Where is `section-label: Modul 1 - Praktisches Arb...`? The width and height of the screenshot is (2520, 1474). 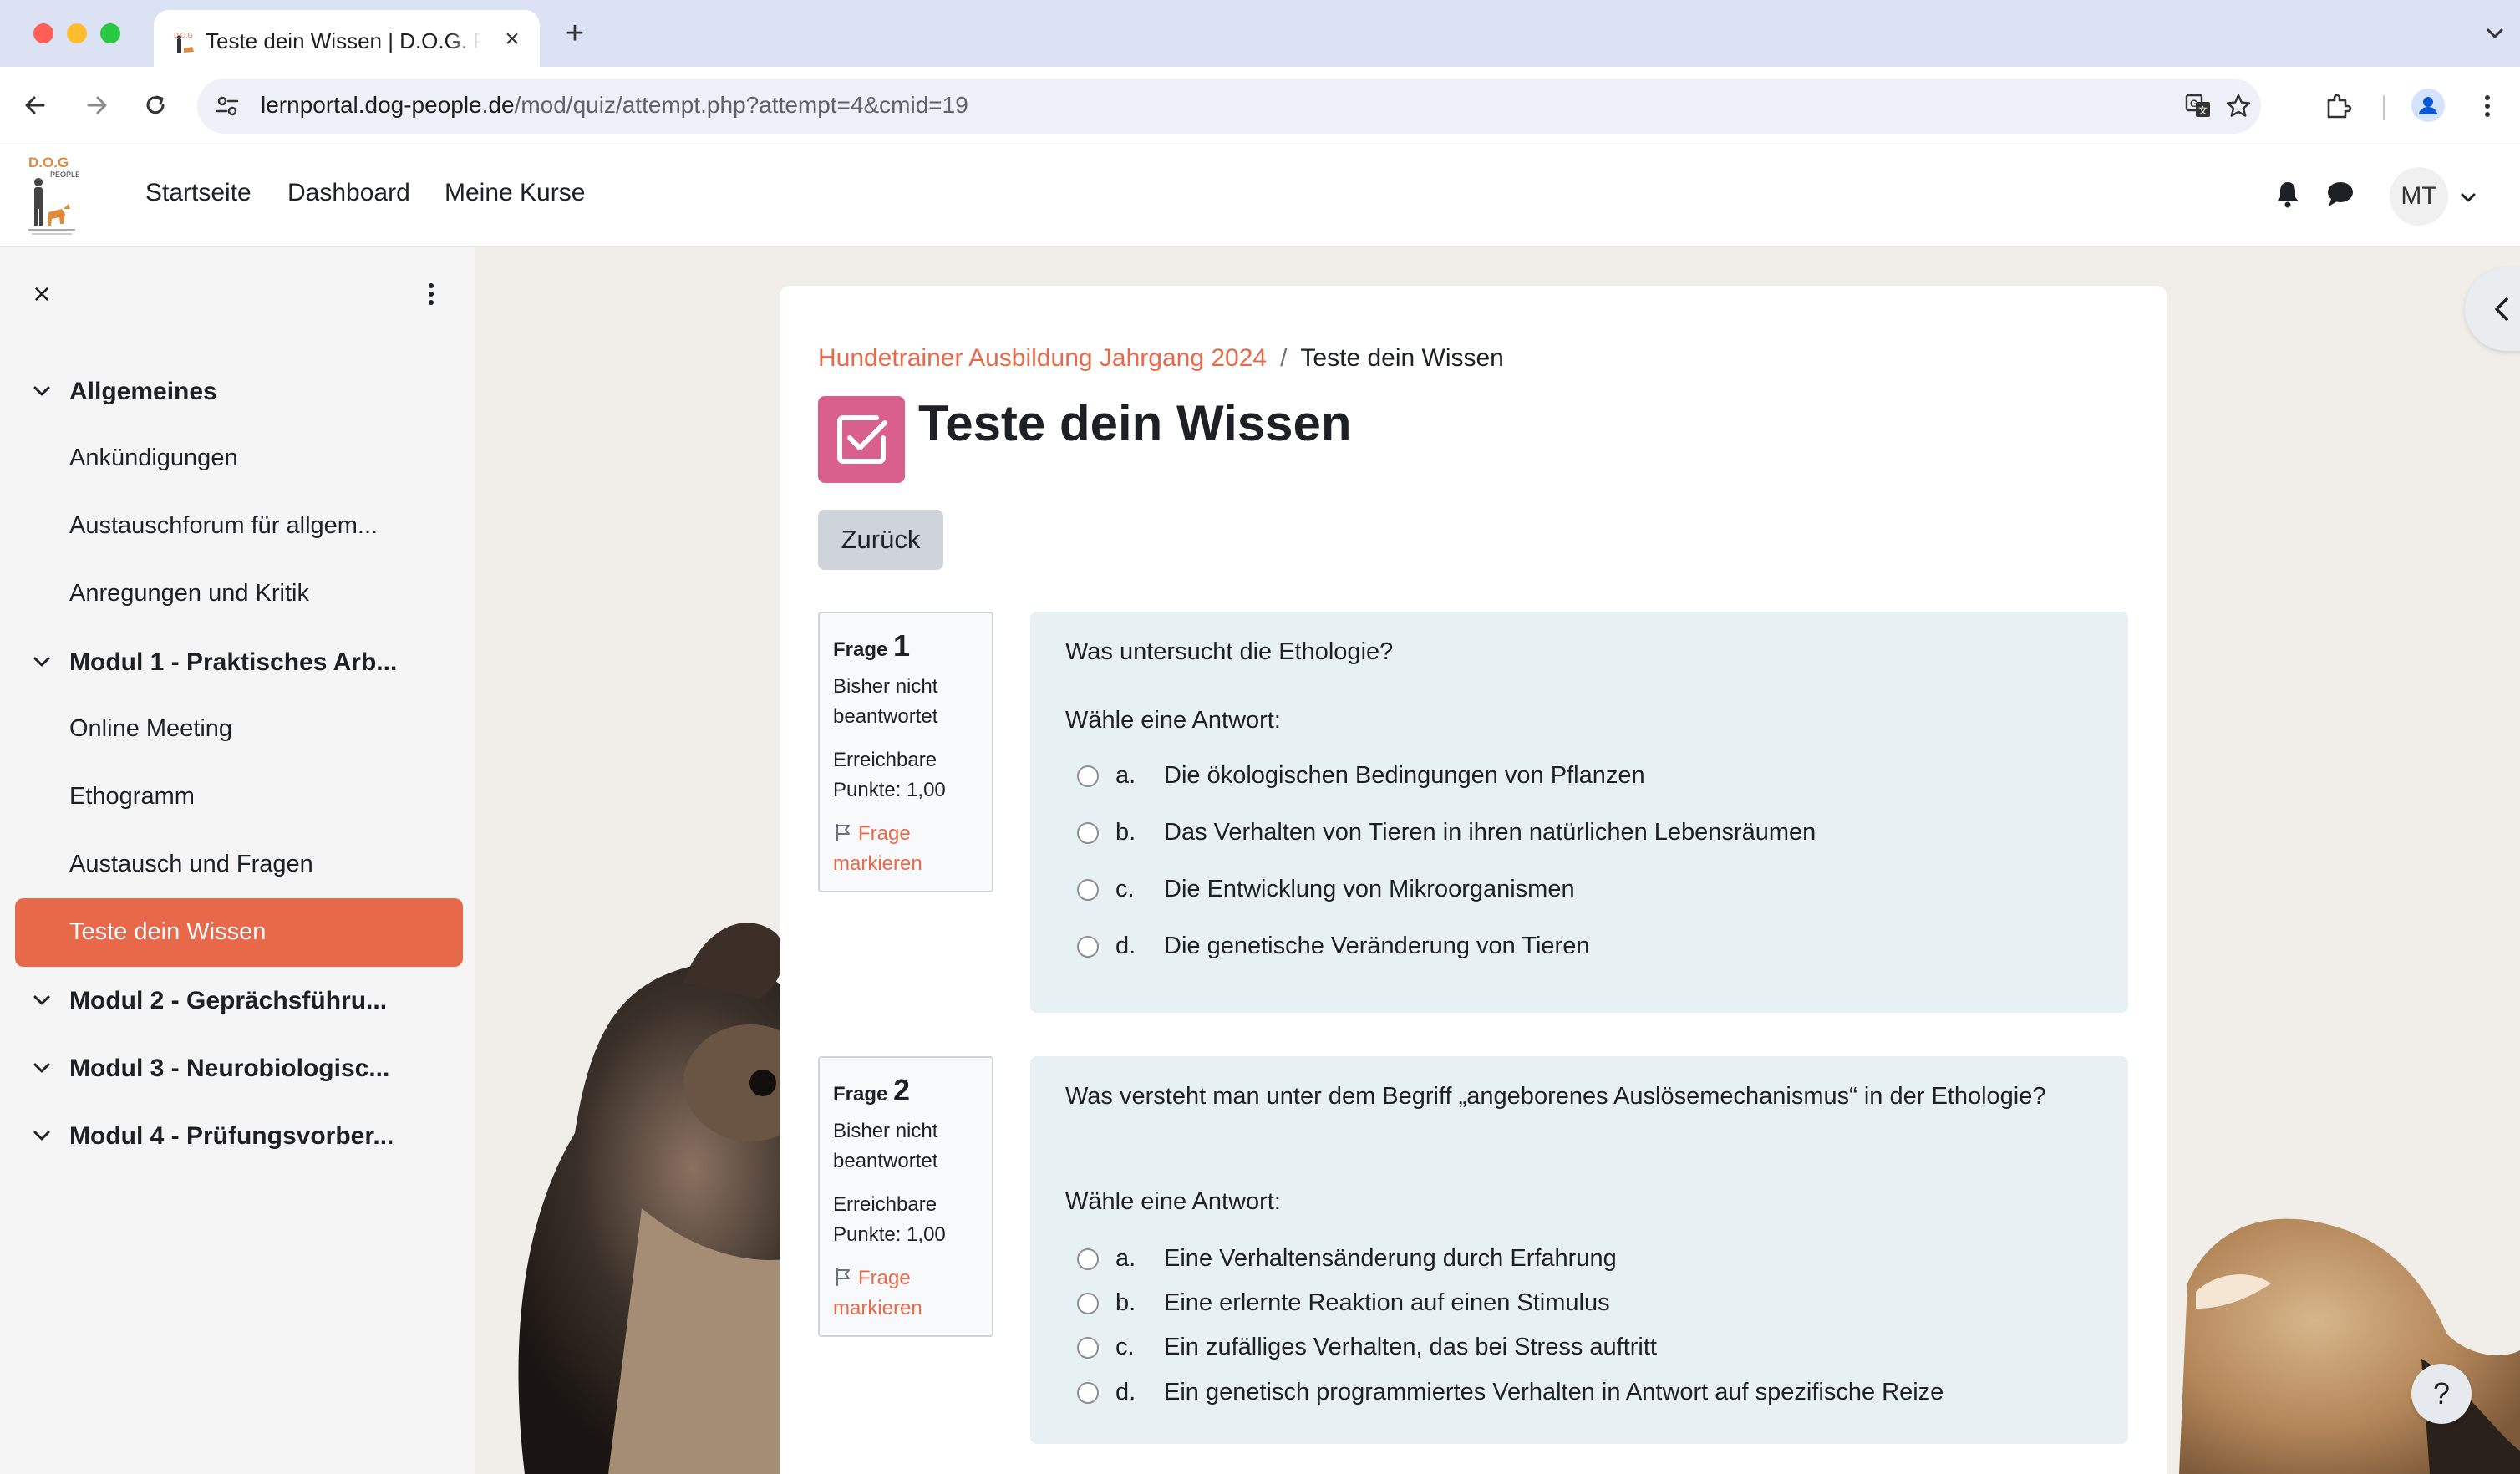
section-label: Modul 1 - Praktisches Arb... is located at coordinates (233, 662).